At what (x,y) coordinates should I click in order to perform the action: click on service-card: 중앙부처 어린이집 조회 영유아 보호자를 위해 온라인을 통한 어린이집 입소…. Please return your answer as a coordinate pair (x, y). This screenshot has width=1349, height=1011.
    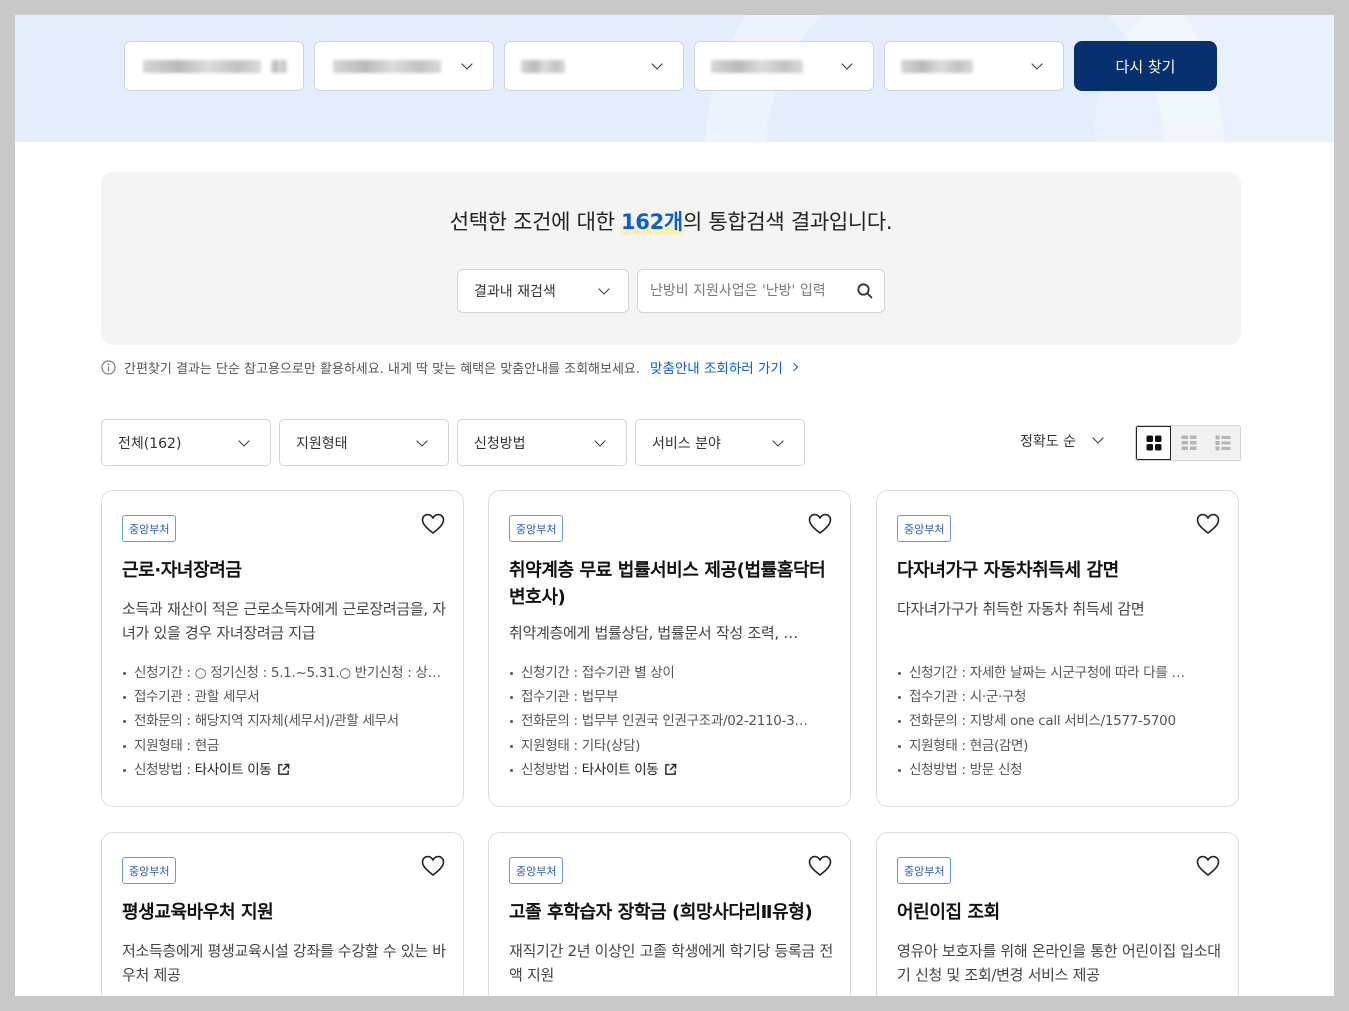
    Looking at the image, I should click on (1057, 914).